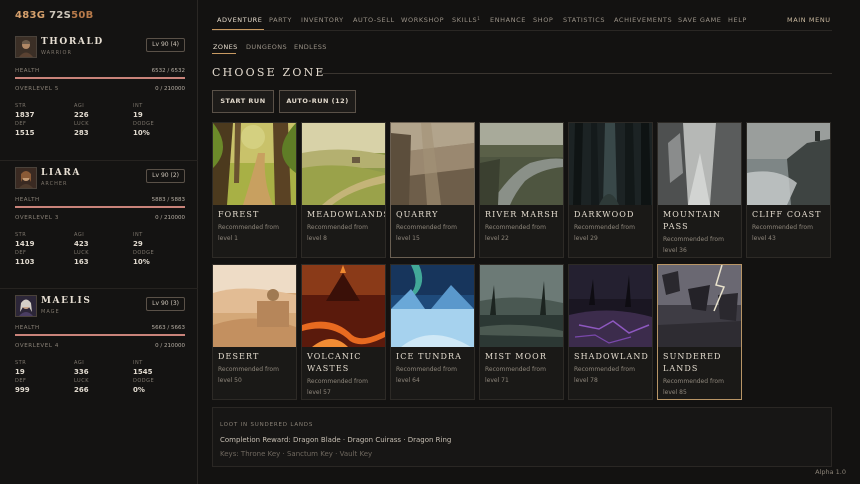 This screenshot has height=484, width=860. Describe the element at coordinates (432, 164) in the screenshot. I see `quarry-image` at that location.